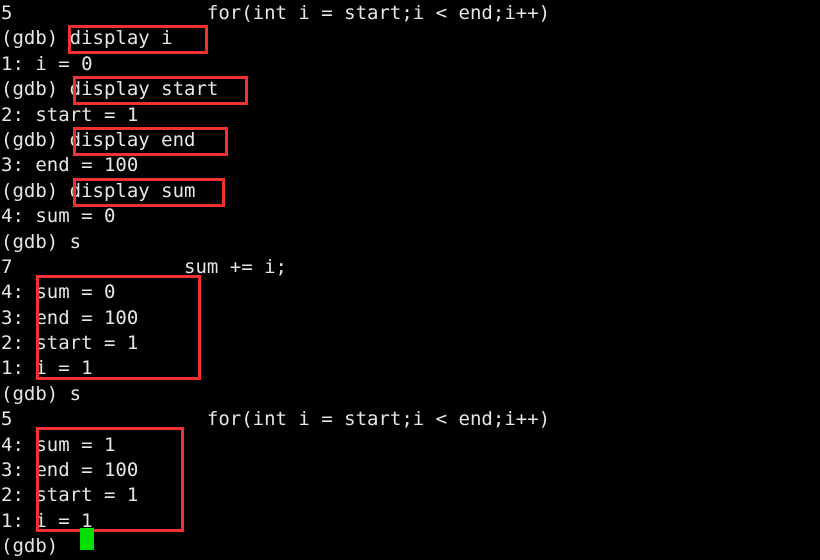 This screenshot has width=820, height=560. I want to click on terminal-line: (gdb) display sum, so click(98, 190).